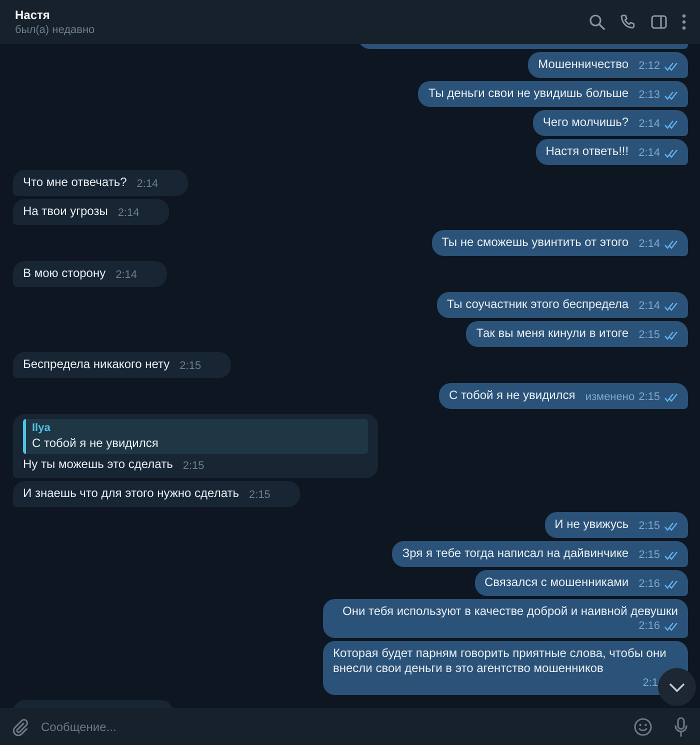 The image size is (700, 745). Describe the element at coordinates (591, 524) in the screenshot. I see `message-text: И не увижусь` at that location.